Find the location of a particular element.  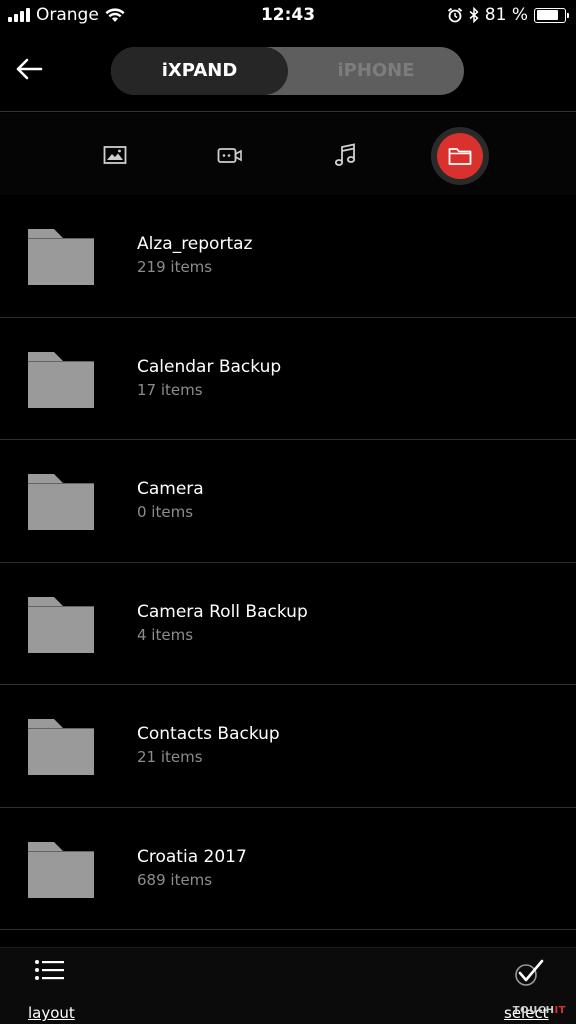

back-button is located at coordinates (30, 69).